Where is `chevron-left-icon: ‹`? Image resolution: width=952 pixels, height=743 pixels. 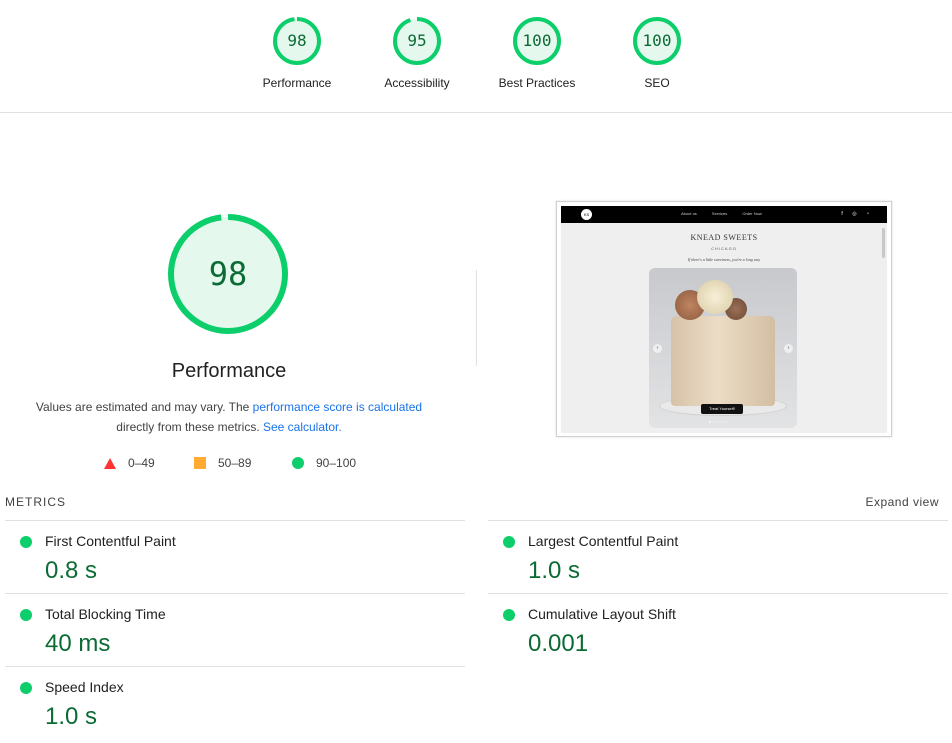 chevron-left-icon: ‹ is located at coordinates (657, 348).